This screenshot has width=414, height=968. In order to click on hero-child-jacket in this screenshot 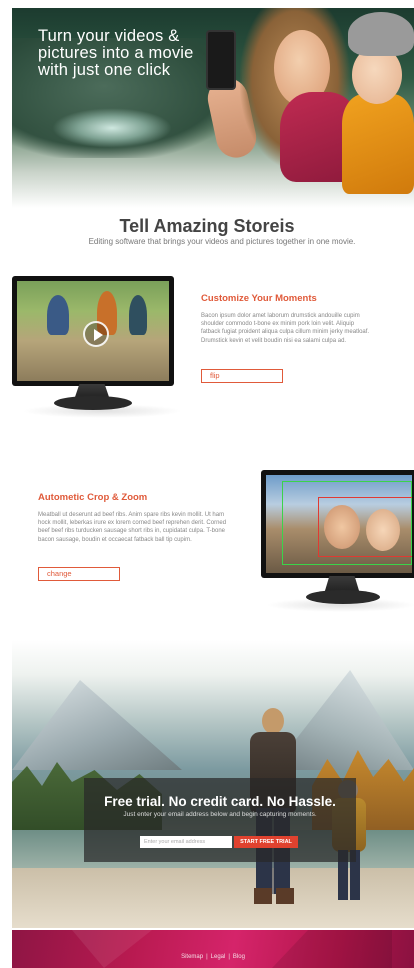, I will do `click(378, 144)`.